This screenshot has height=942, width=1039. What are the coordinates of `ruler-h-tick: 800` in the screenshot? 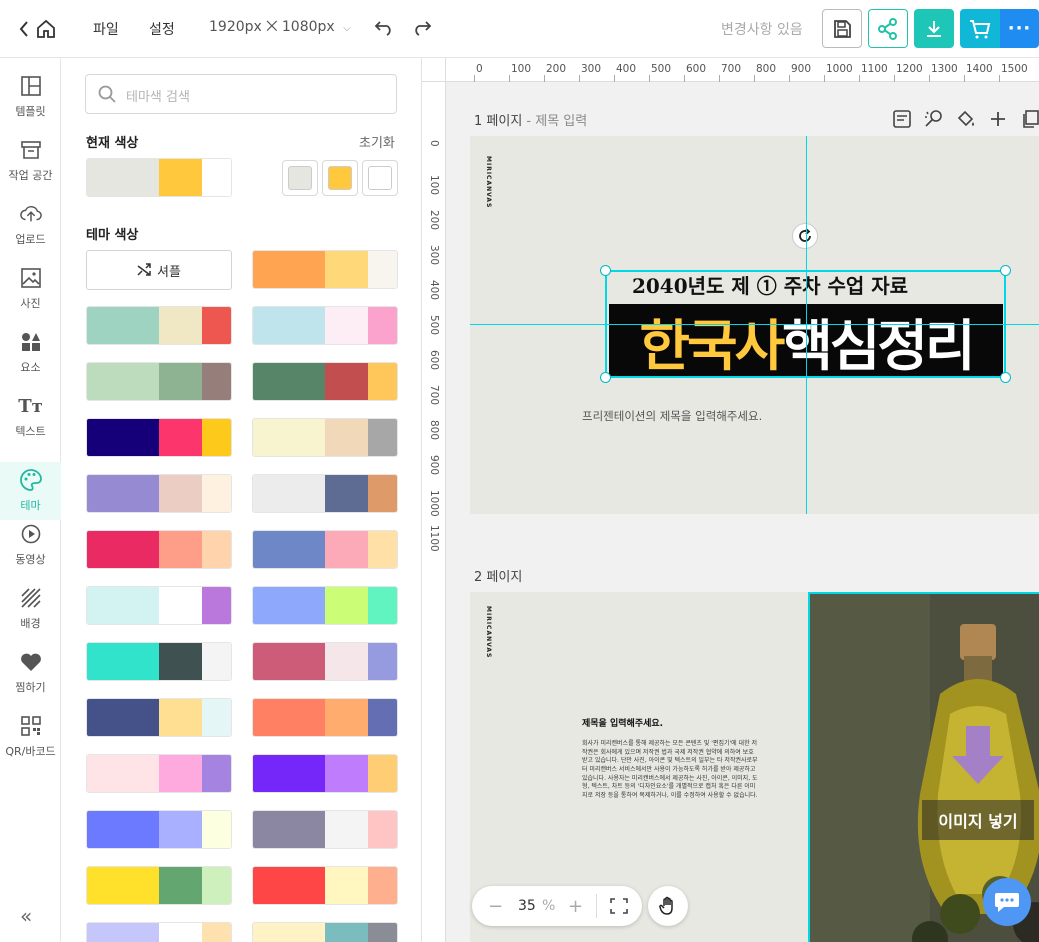 It's located at (766, 69).